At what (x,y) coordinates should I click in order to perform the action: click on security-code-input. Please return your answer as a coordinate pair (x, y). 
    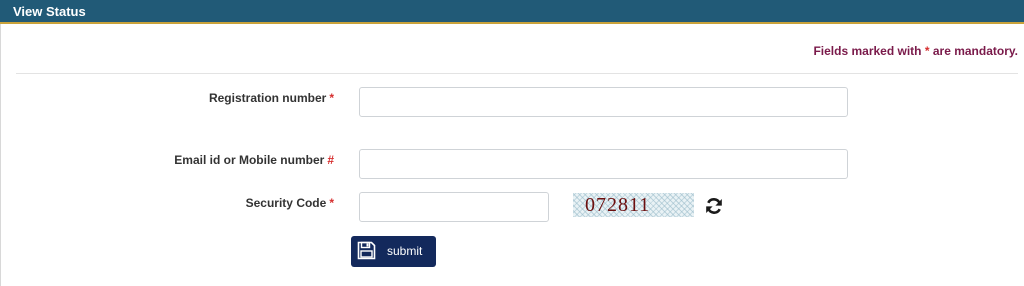
    Looking at the image, I should click on (454, 207).